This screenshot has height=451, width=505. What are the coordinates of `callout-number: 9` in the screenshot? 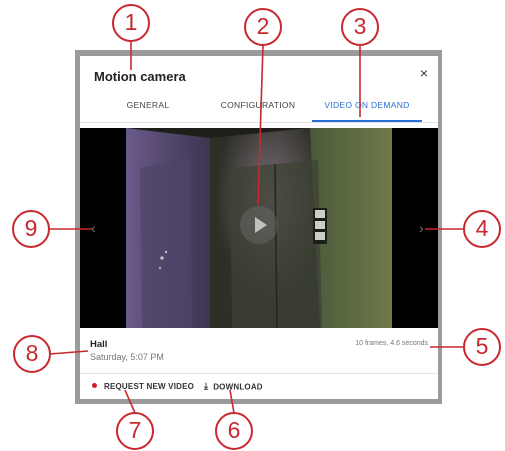 It's located at (31, 228).